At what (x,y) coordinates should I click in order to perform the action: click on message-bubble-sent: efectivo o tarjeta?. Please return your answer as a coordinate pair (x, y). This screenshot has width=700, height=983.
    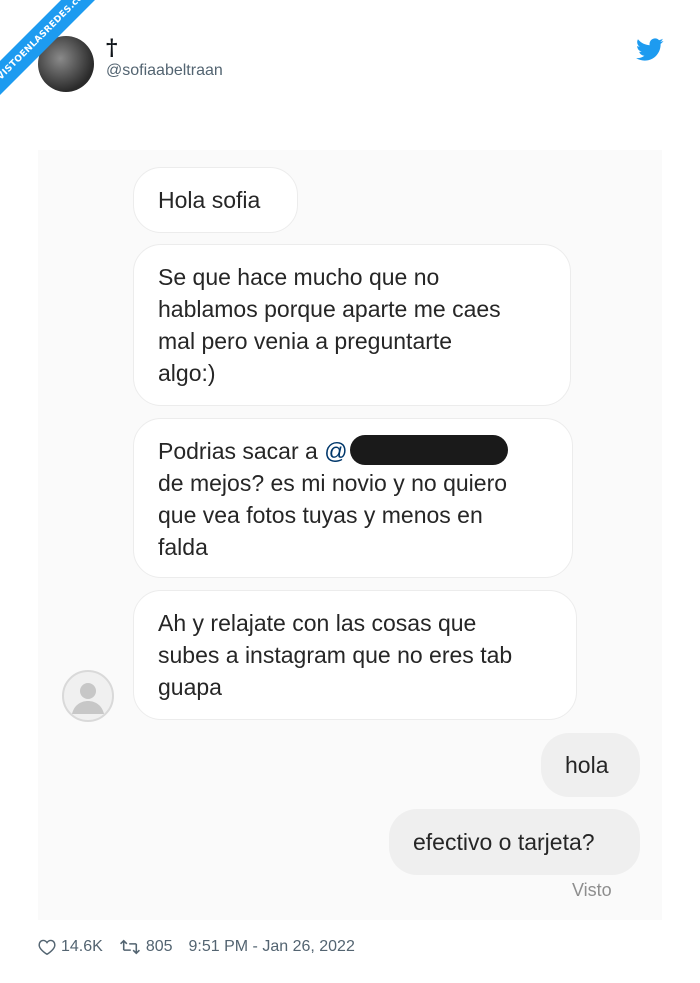
    Looking at the image, I should click on (514, 842).